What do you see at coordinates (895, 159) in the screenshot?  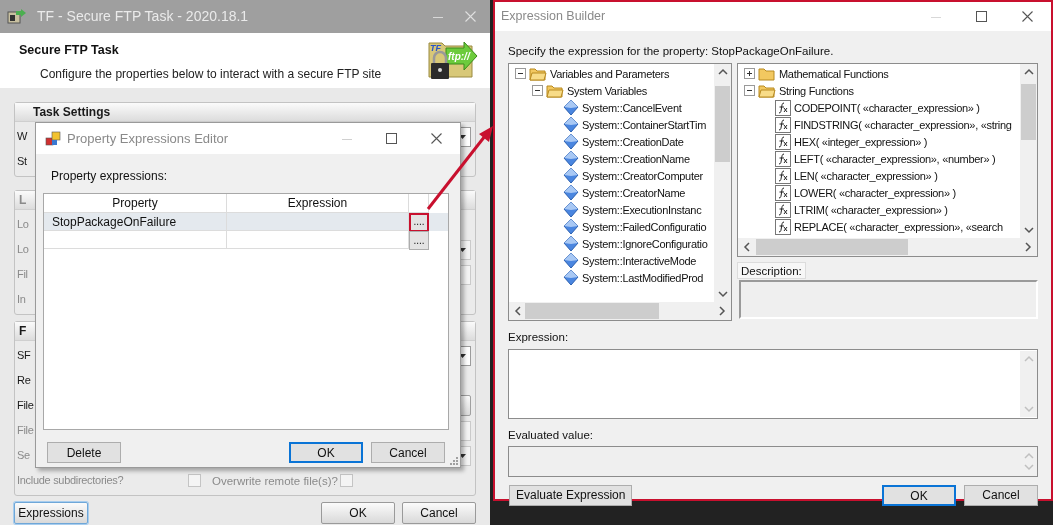 I see `tree-label: LEFT( «character_expression», «number» )` at bounding box center [895, 159].